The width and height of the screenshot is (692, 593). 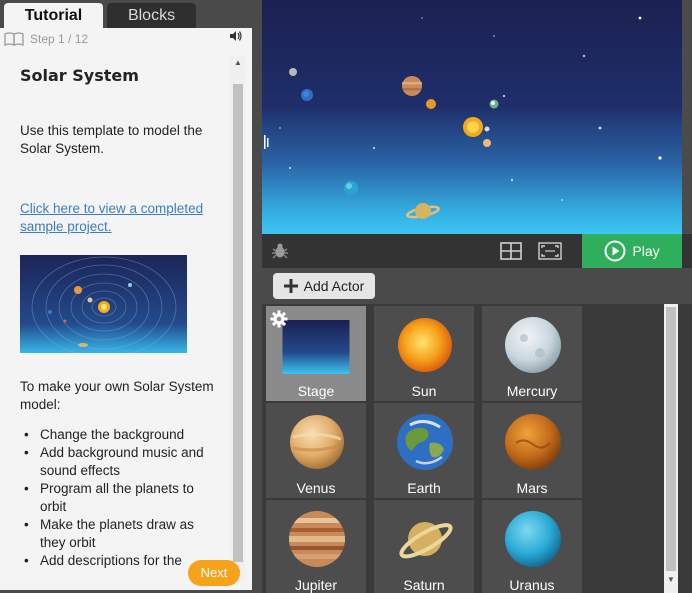 I want to click on uranus-icon, so click(x=533, y=539).